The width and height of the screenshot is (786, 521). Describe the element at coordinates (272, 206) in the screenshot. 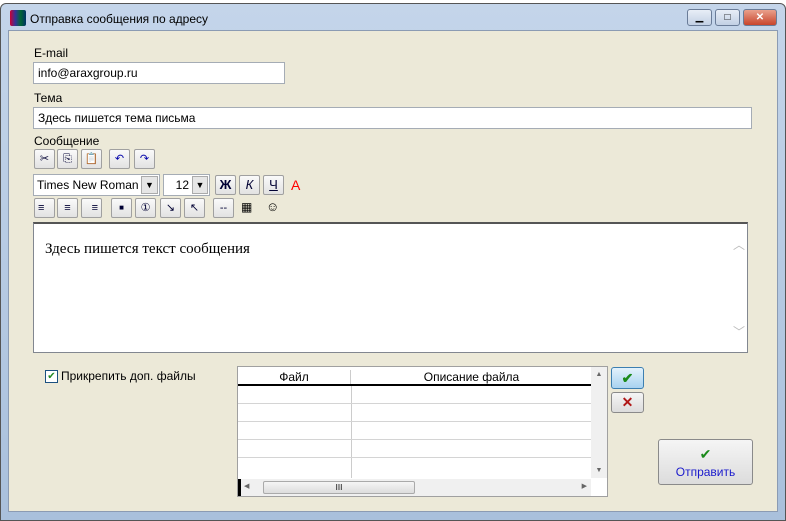

I see `smiley-button: ☺` at that location.